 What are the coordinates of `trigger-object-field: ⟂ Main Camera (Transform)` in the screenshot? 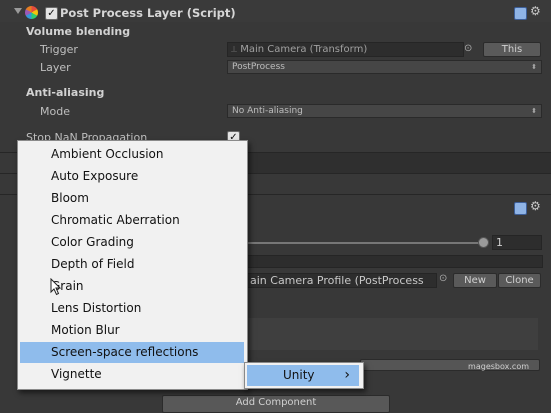 It's located at (345, 49).